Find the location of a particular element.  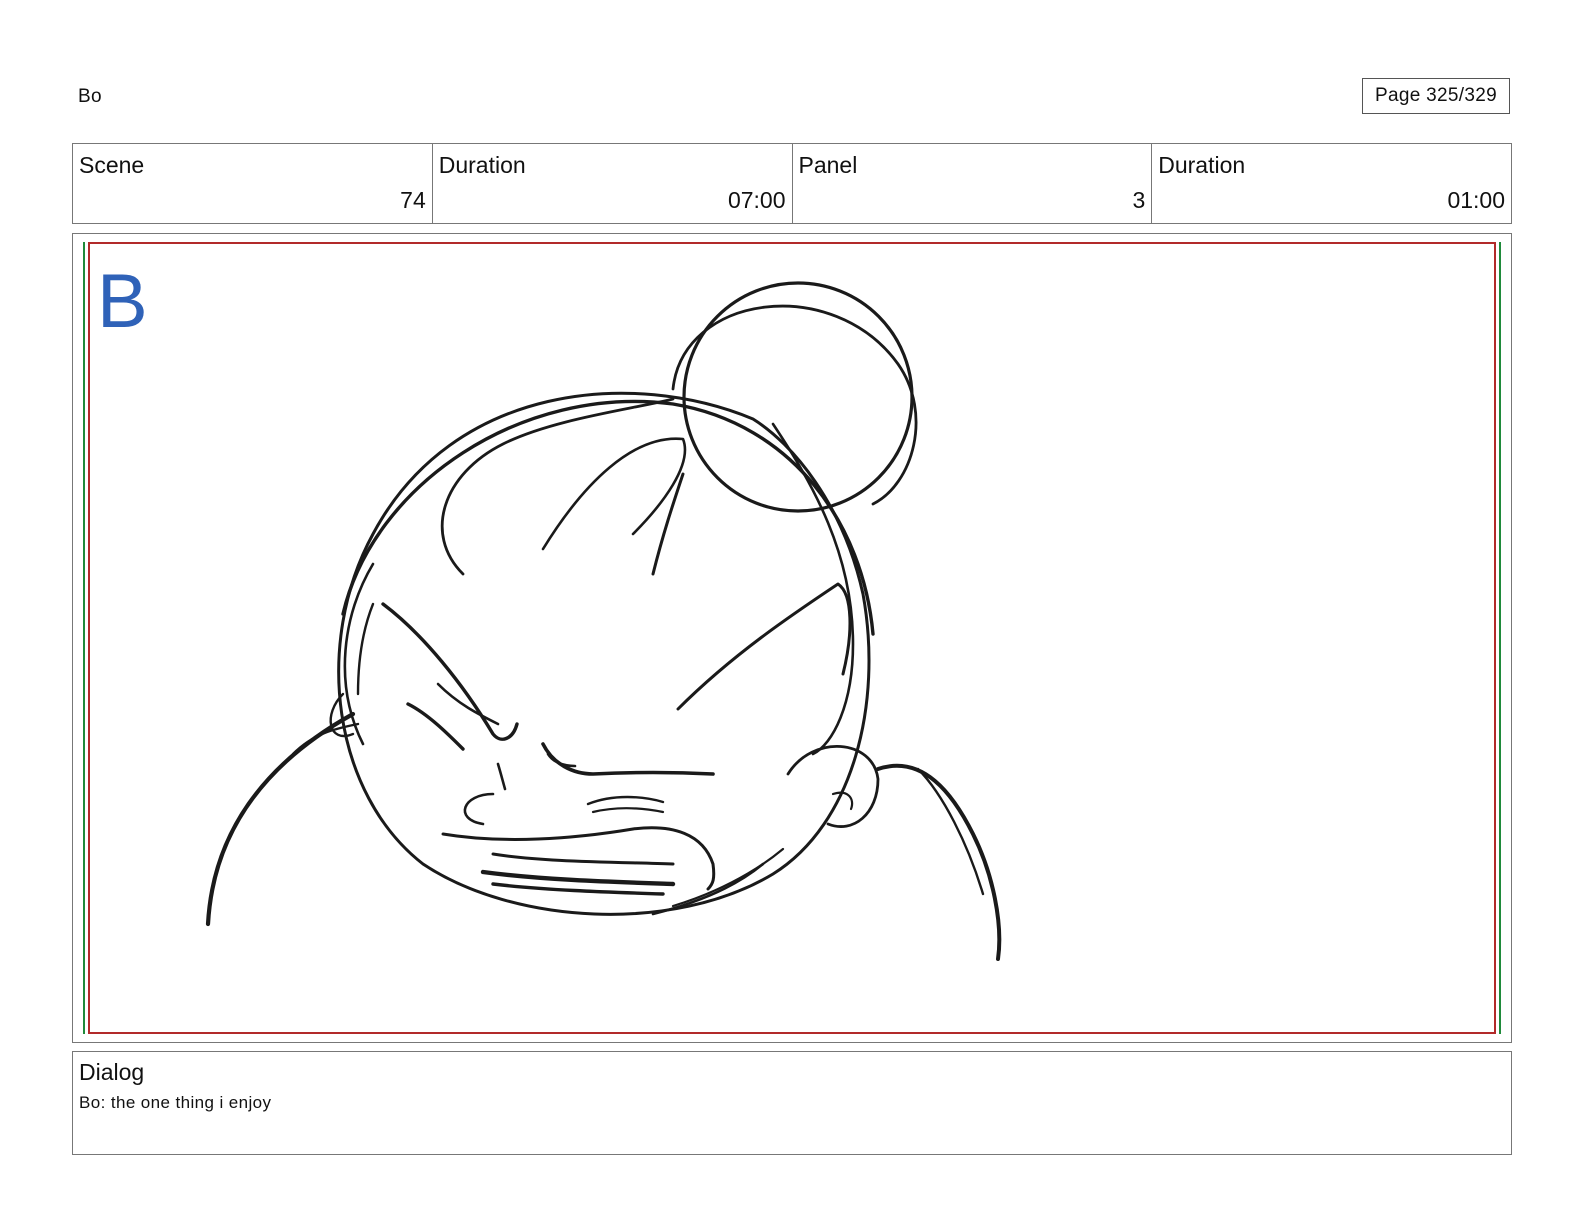

dialog-text: Bo: the one thing i enjoy is located at coordinates (175, 1102).